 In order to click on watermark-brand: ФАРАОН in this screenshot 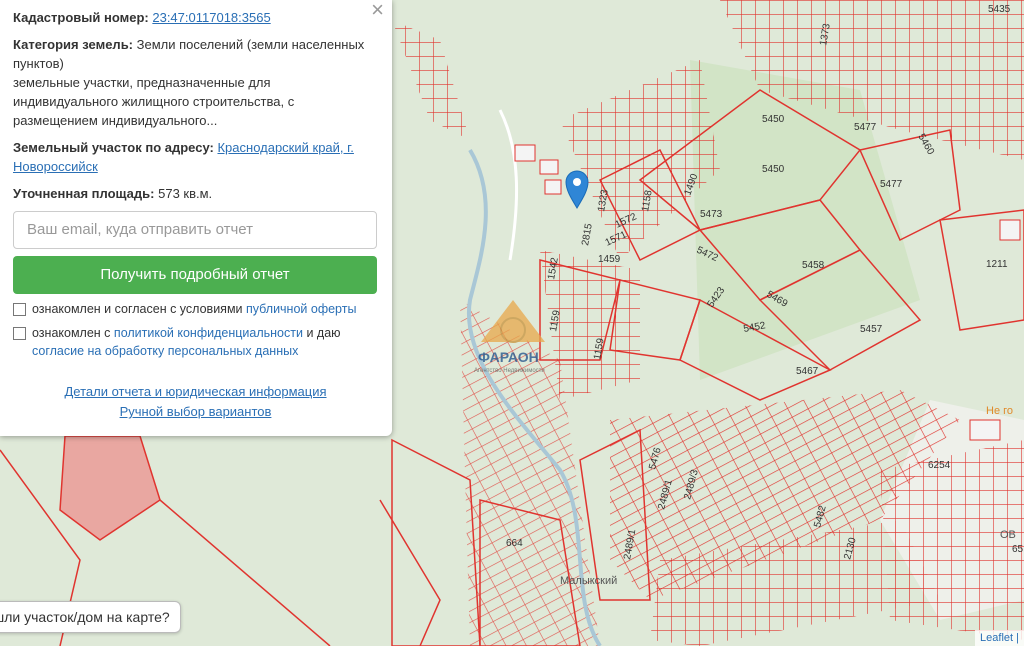, I will do `click(508, 357)`.